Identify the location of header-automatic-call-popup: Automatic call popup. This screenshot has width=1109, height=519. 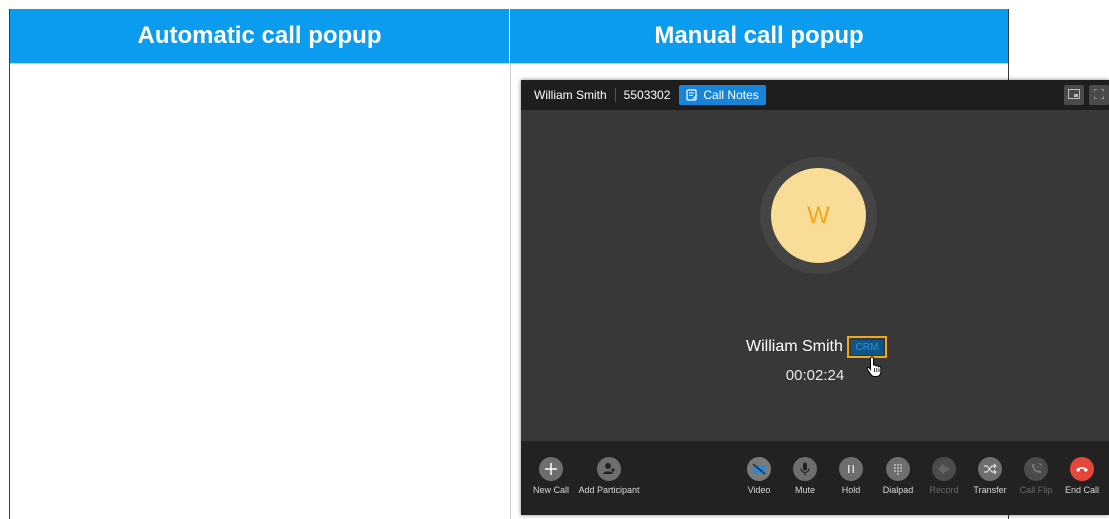
(260, 36).